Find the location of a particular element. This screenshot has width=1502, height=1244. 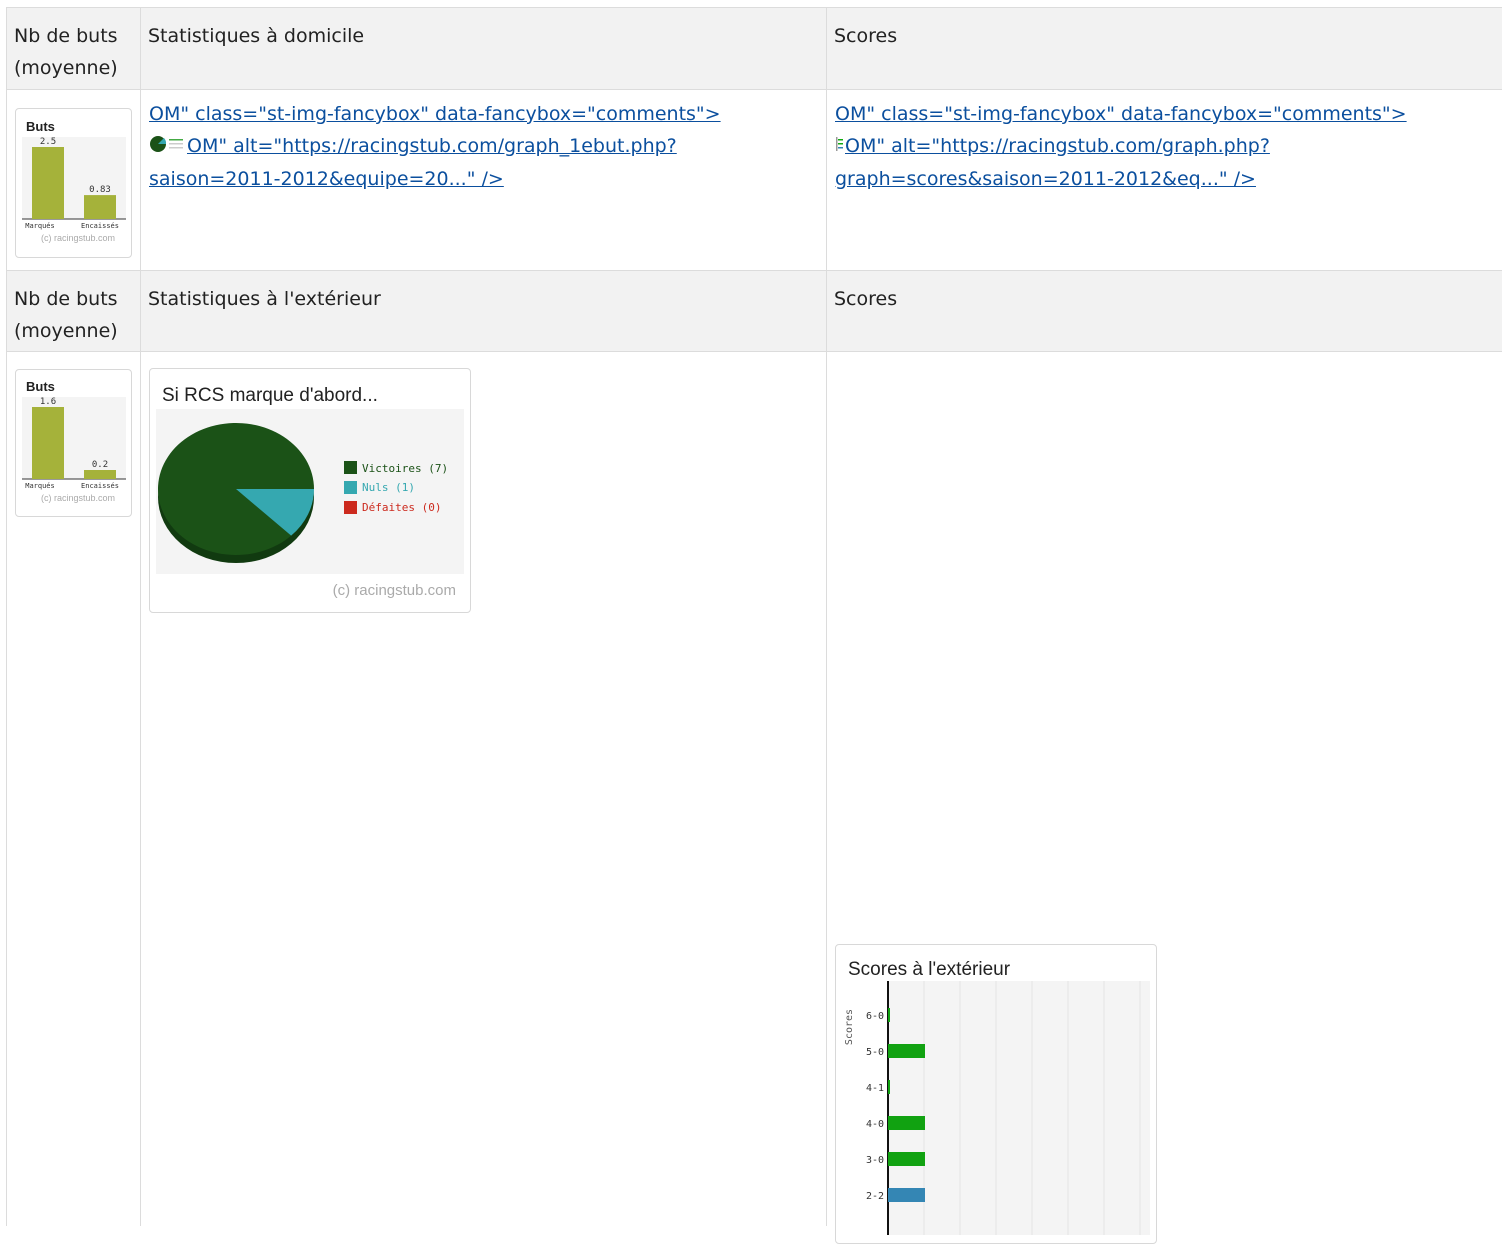

away-scores-axis-label: Scores is located at coordinates (849, 1027).